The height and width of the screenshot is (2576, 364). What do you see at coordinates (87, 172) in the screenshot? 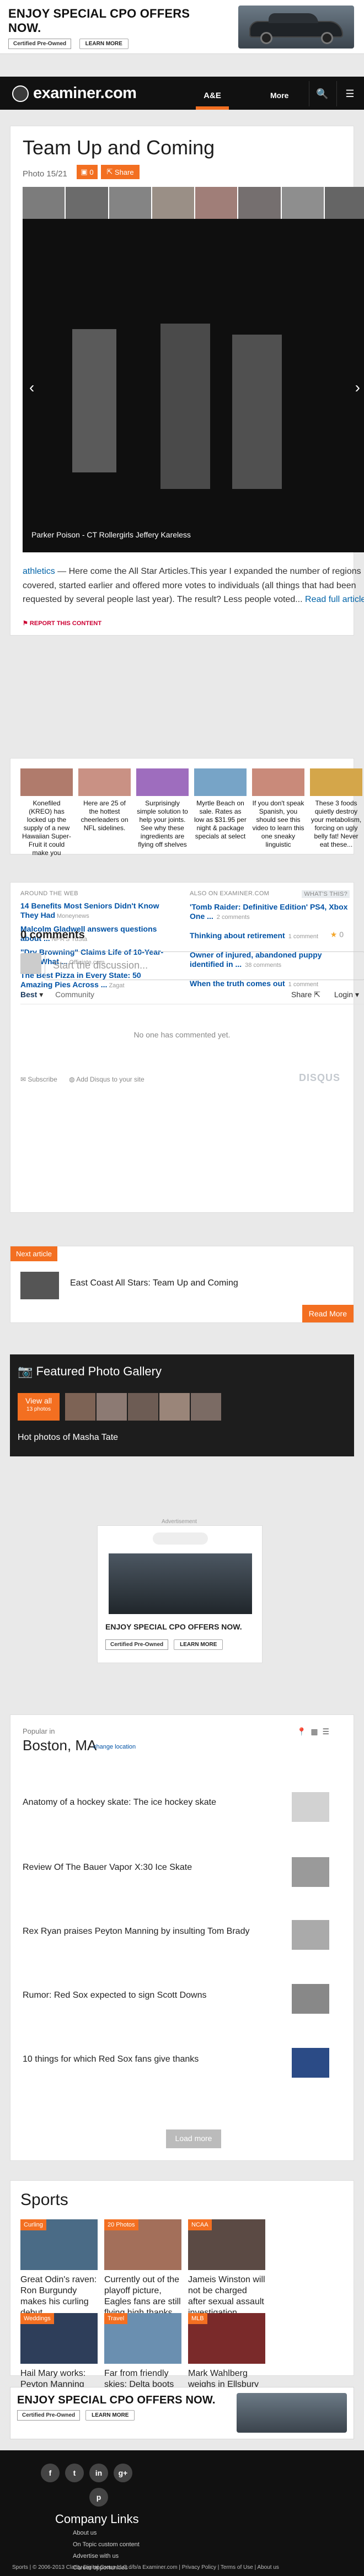
I see `comment-count-button: ▣ 0` at bounding box center [87, 172].